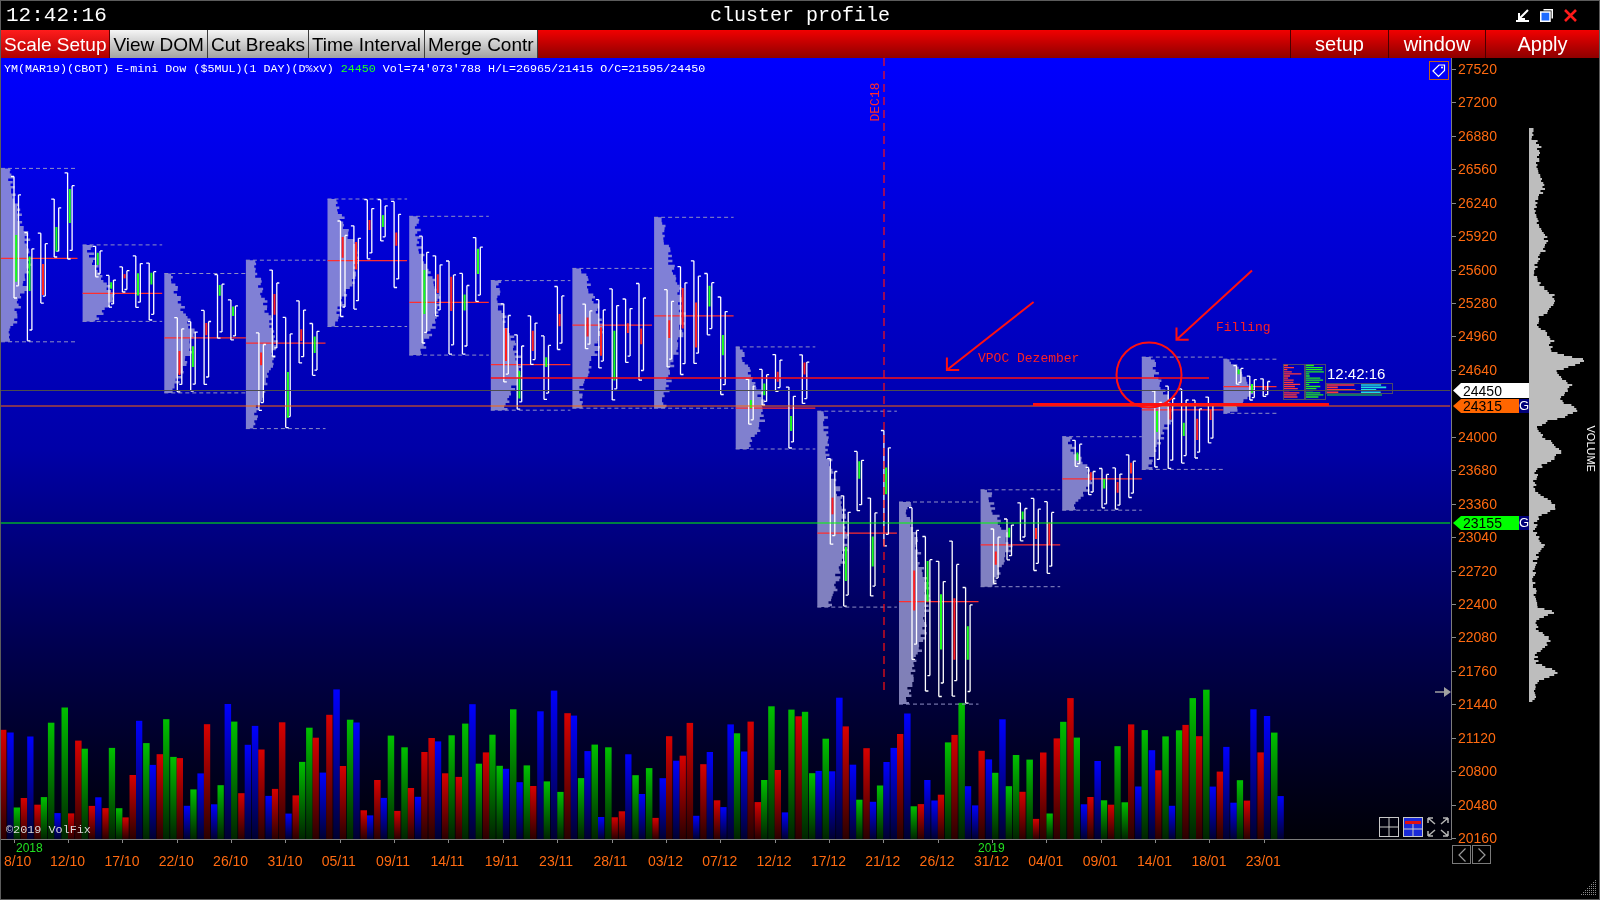 The image size is (1600, 900). What do you see at coordinates (1477, 236) in the screenshot?
I see `axis-label: 25920` at bounding box center [1477, 236].